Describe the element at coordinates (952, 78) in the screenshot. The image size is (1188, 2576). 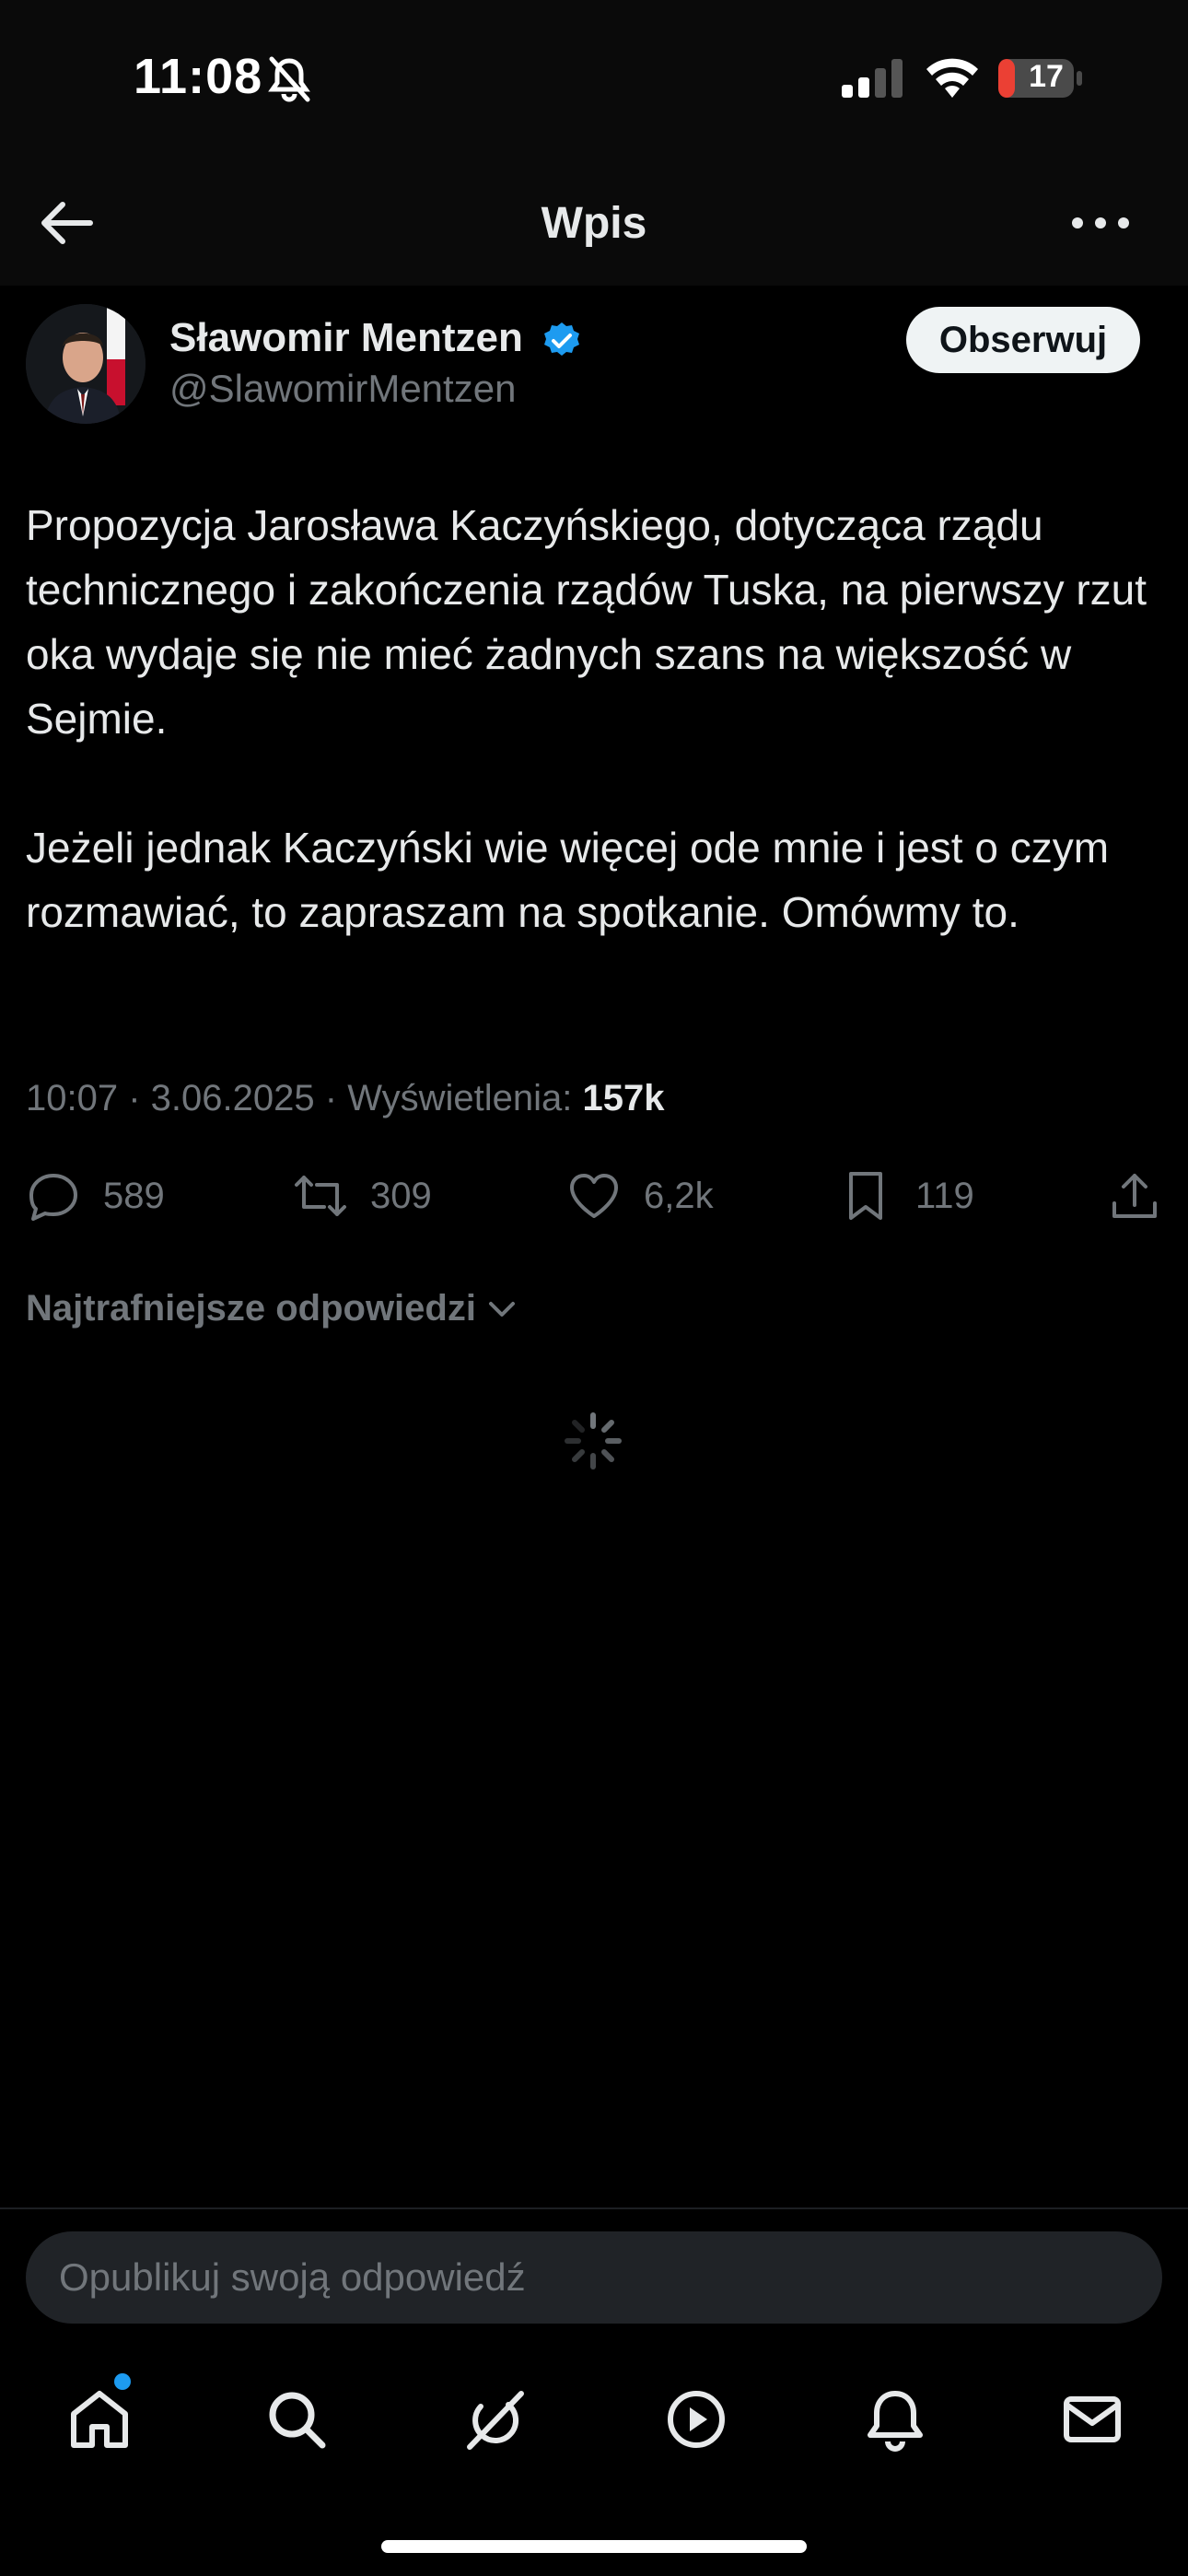
I see `wifi-icon` at that location.